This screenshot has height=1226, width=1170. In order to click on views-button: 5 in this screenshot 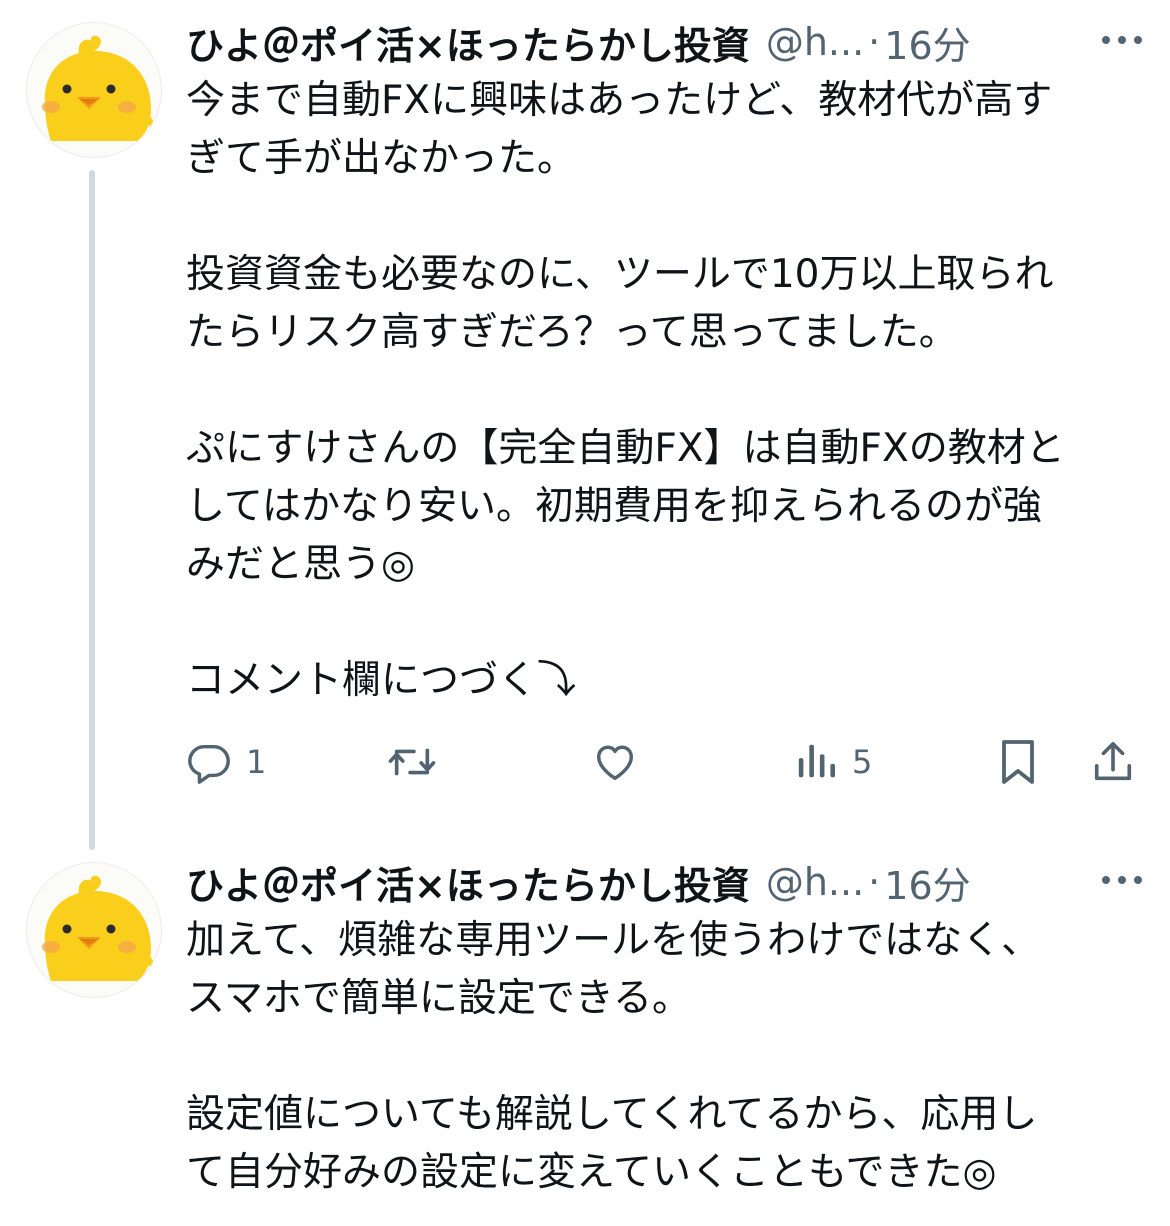, I will do `click(834, 762)`.